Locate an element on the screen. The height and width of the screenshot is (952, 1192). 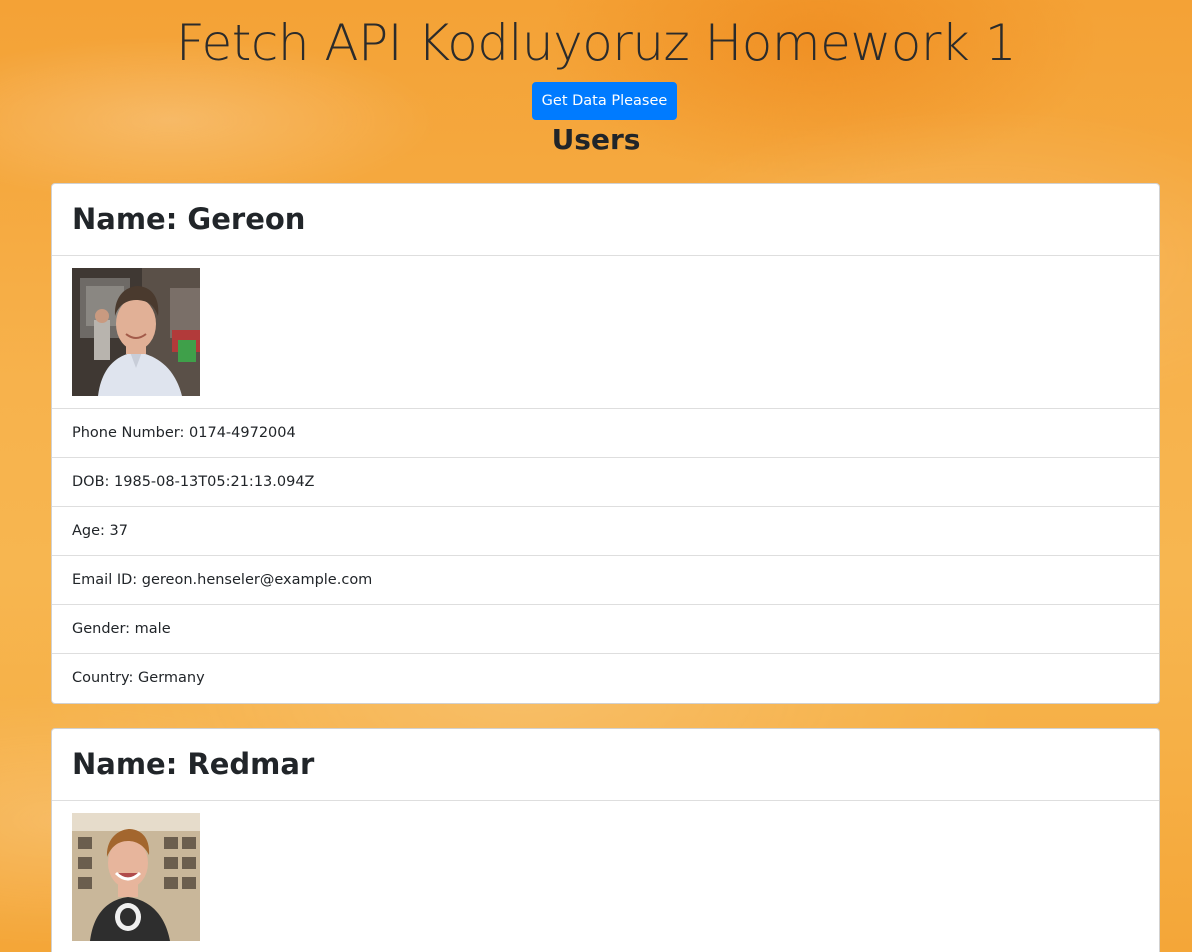
user-country: Country: Germany is located at coordinates (138, 678).